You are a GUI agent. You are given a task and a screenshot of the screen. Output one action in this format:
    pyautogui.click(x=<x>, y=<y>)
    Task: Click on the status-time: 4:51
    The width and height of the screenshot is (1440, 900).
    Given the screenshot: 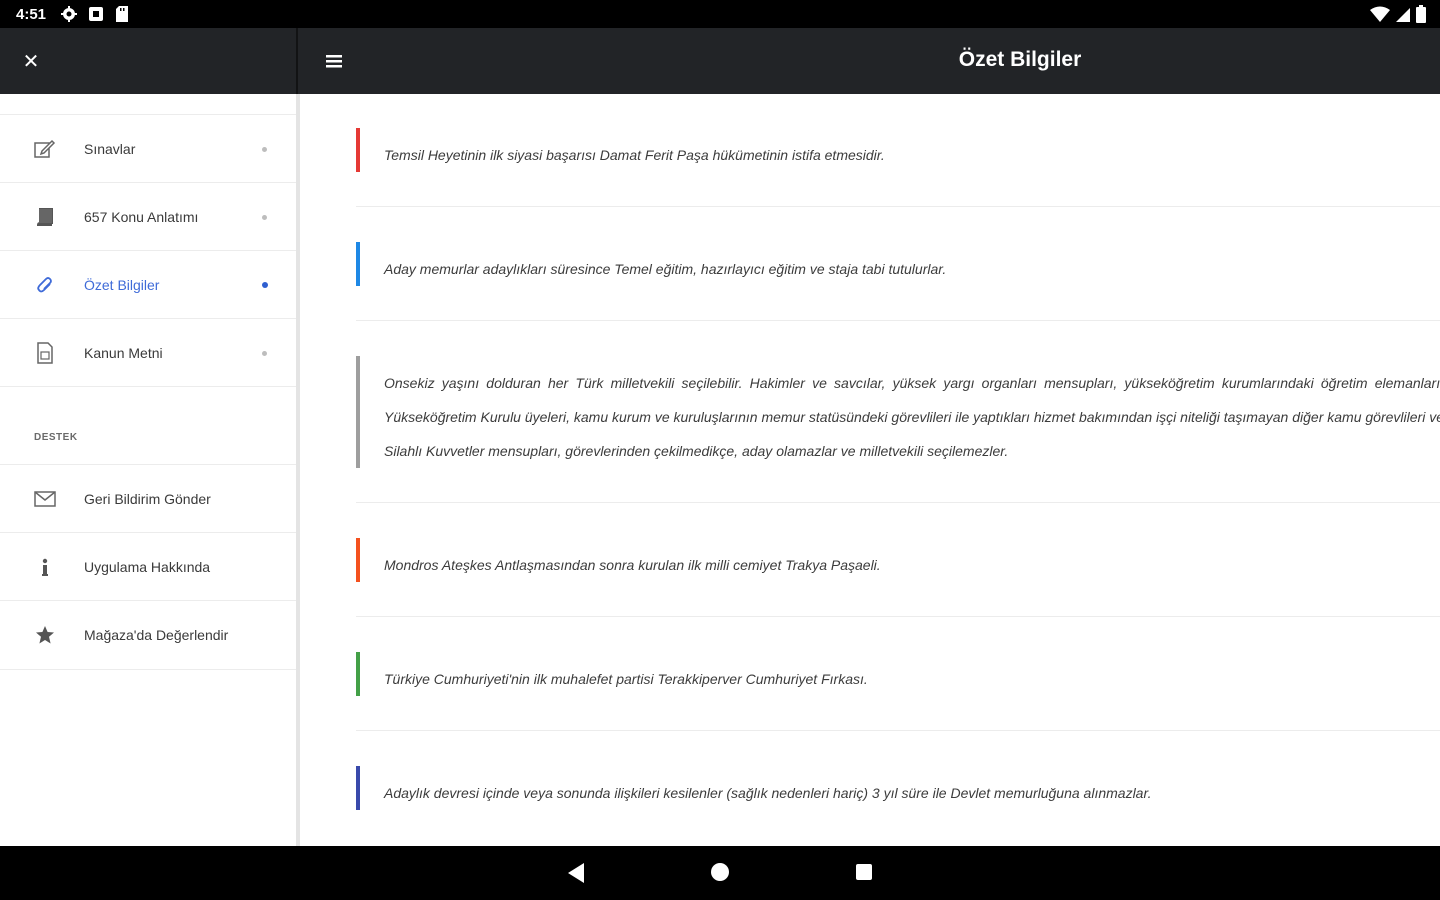 What is the action you would take?
    pyautogui.click(x=31, y=14)
    